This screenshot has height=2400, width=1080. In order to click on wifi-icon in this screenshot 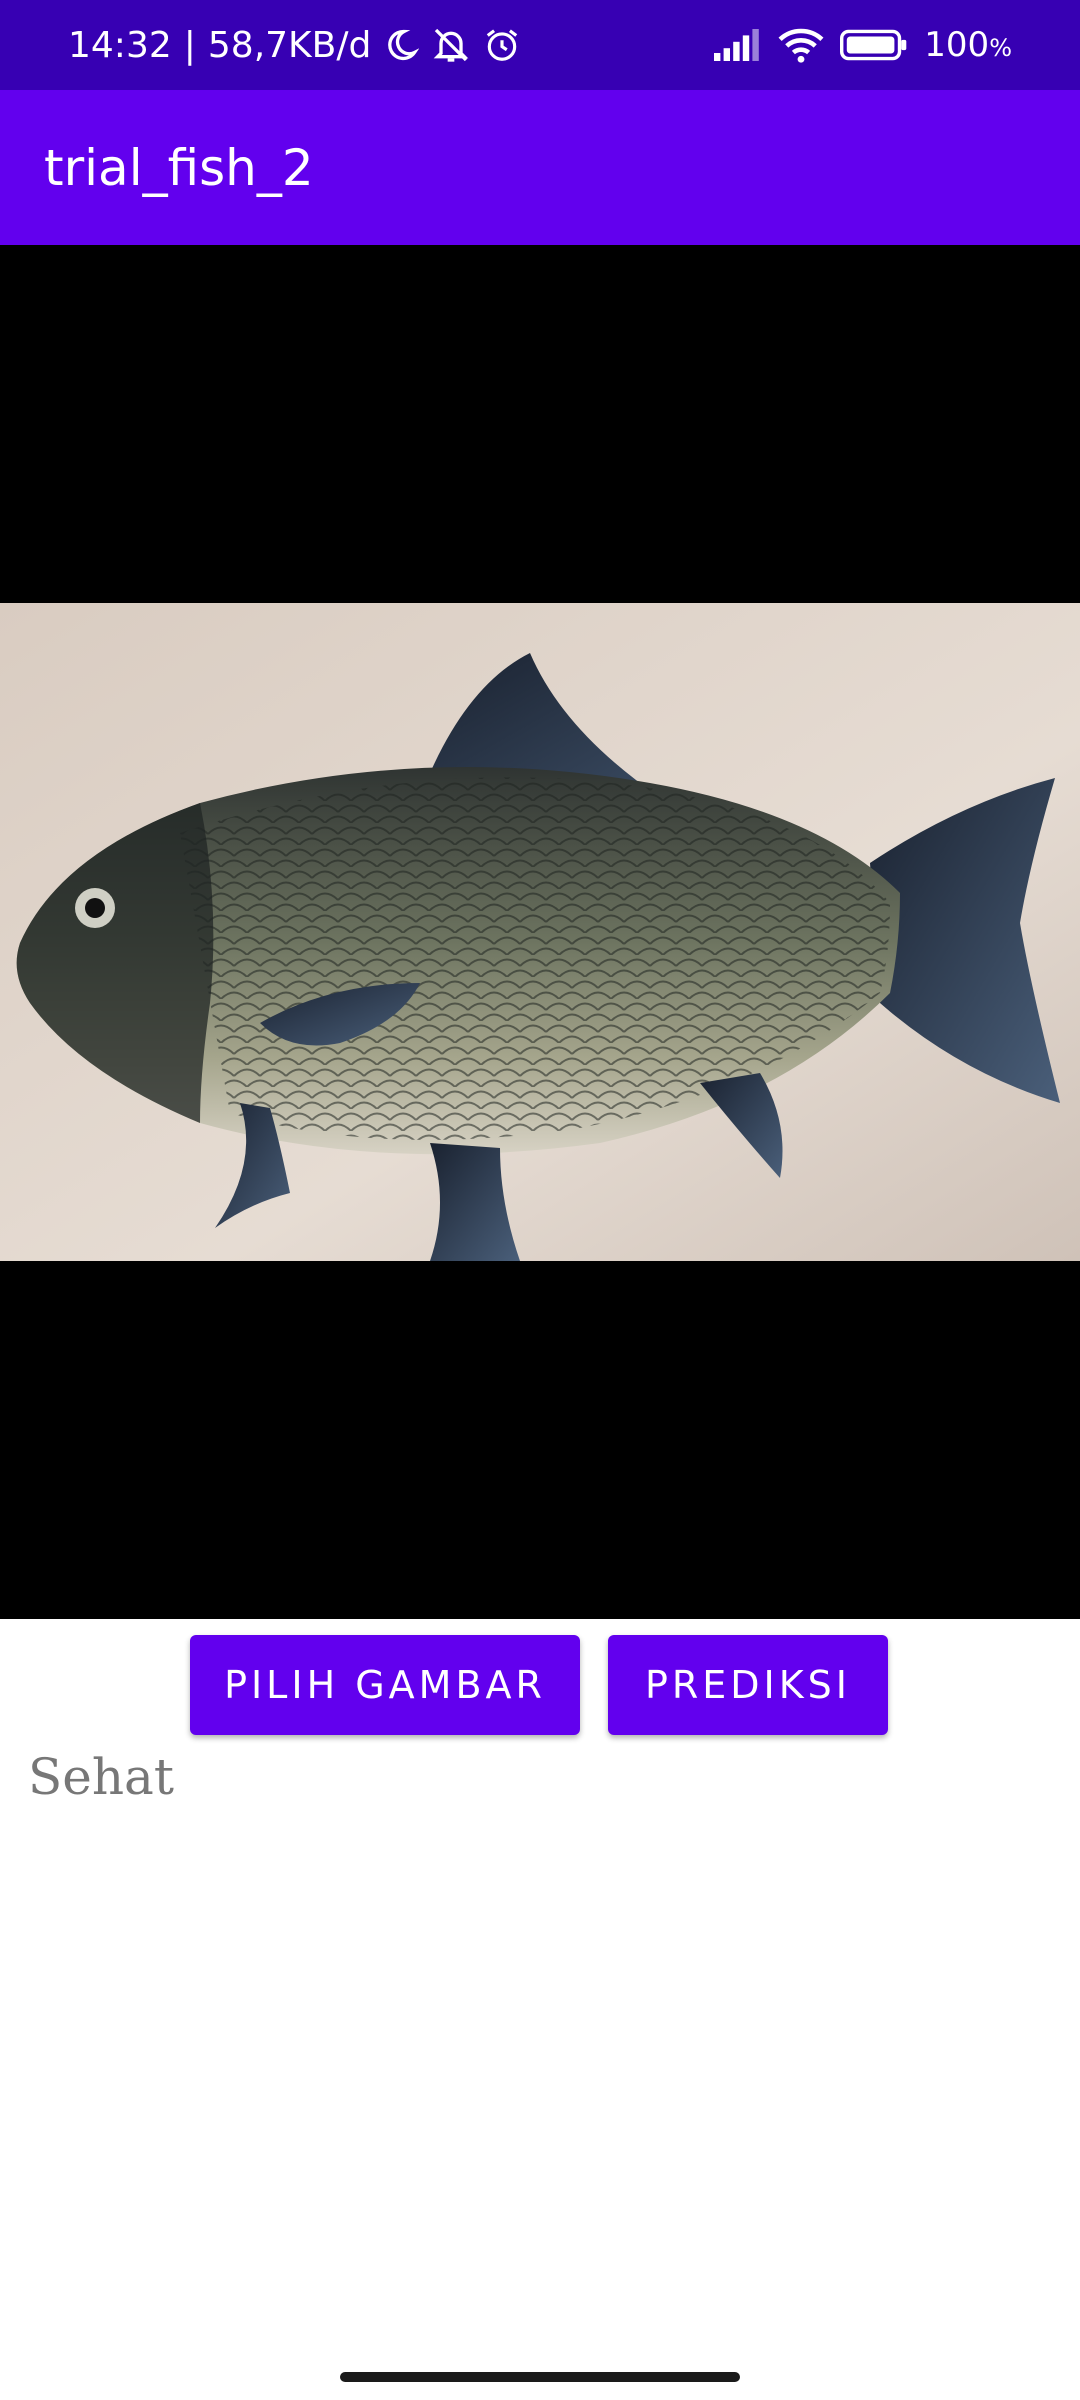, I will do `click(801, 45)`.